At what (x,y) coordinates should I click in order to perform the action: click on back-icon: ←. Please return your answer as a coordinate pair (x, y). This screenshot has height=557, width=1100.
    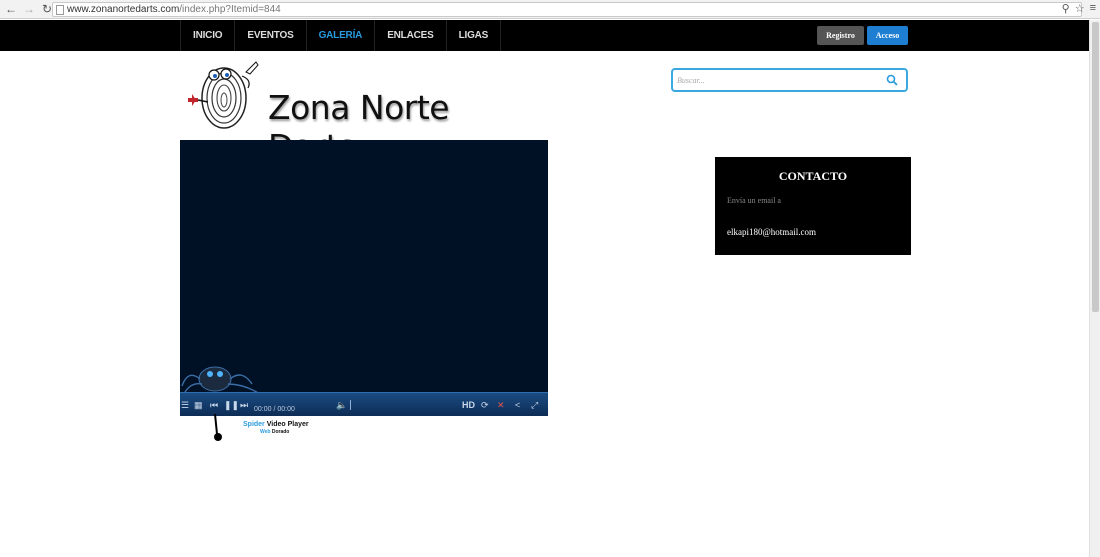
    Looking at the image, I should click on (11, 9).